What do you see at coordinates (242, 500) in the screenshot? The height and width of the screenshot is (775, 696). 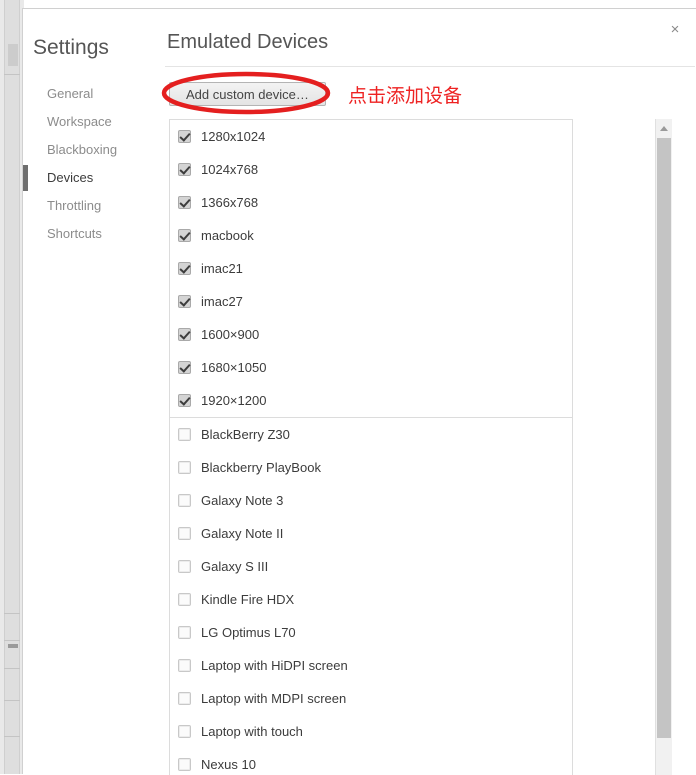 I see `device-label: Galaxy Note 3` at bounding box center [242, 500].